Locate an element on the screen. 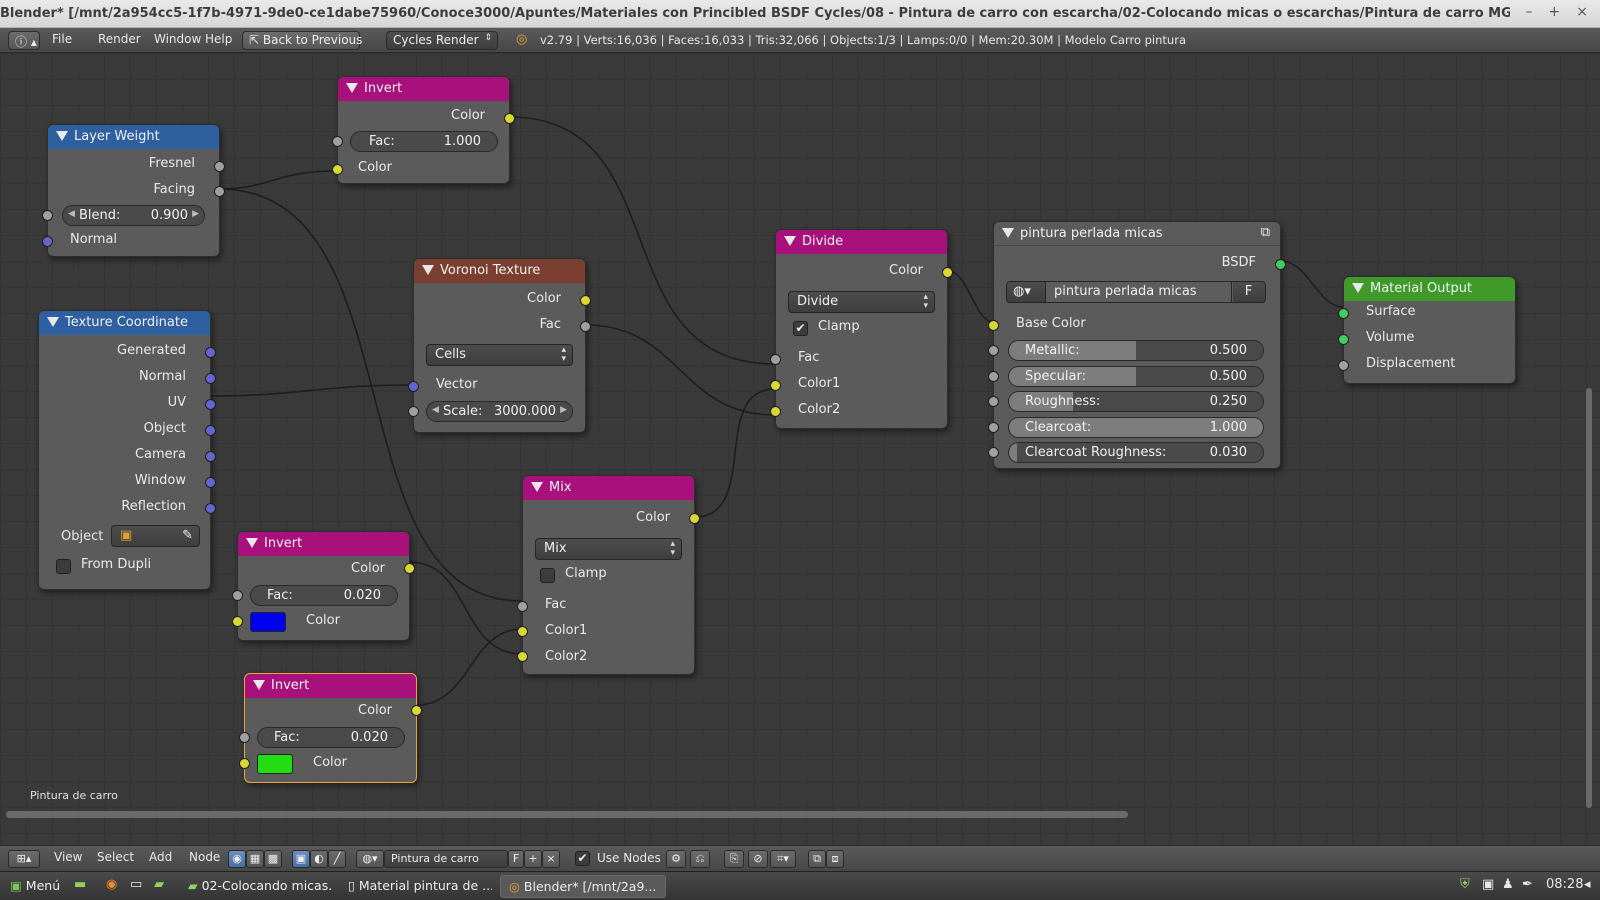 The height and width of the screenshot is (900, 1600). socket-output-window is located at coordinates (210, 482).